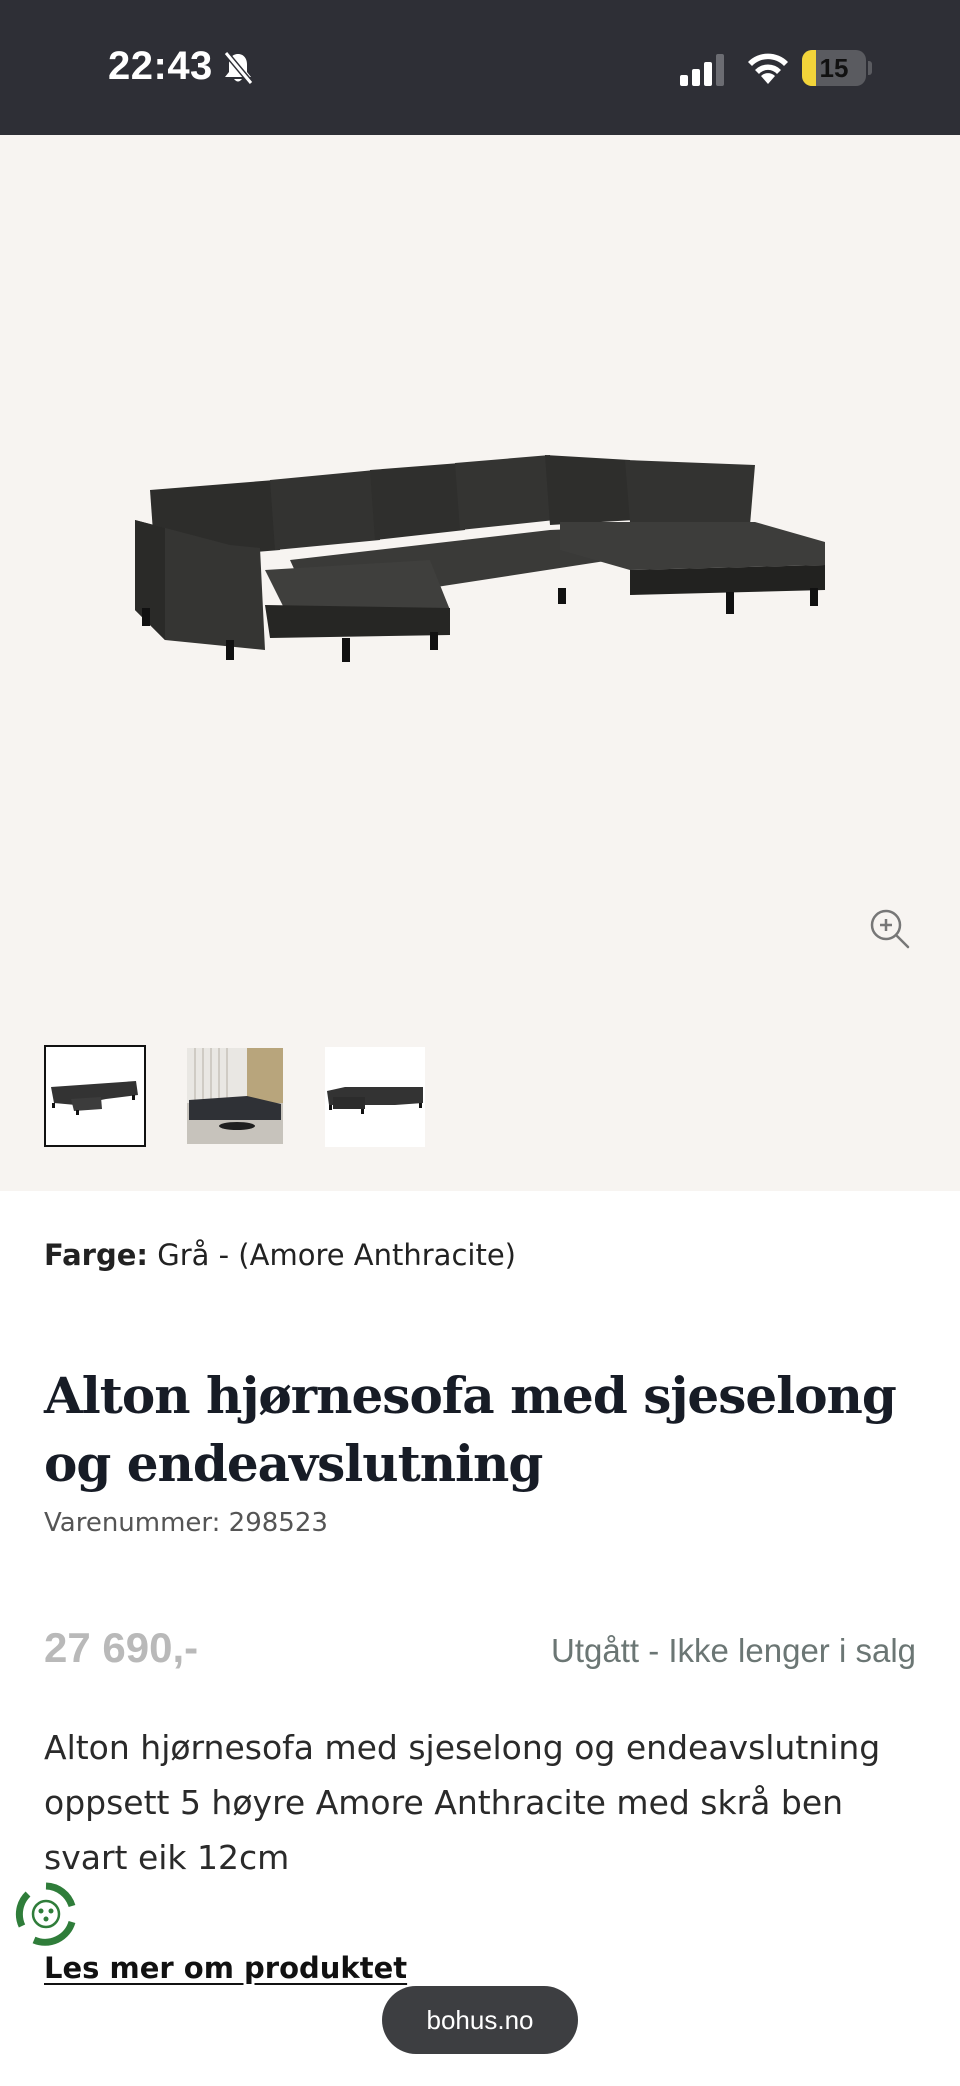 The width and height of the screenshot is (960, 2086). I want to click on thumbnail-sofa-alt, so click(375, 1097).